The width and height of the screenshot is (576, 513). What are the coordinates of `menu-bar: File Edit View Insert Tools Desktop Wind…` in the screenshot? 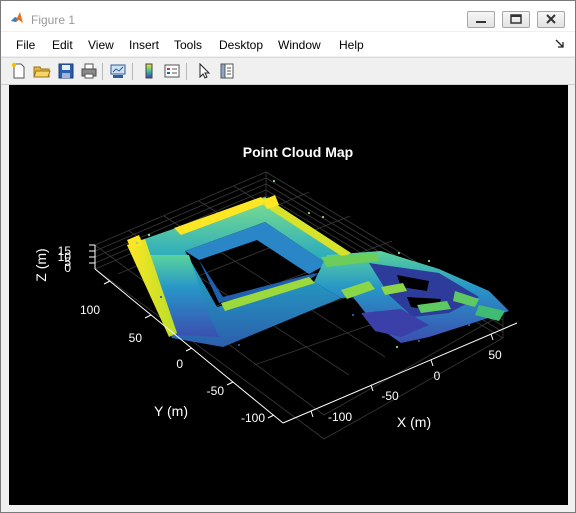 It's located at (288, 44).